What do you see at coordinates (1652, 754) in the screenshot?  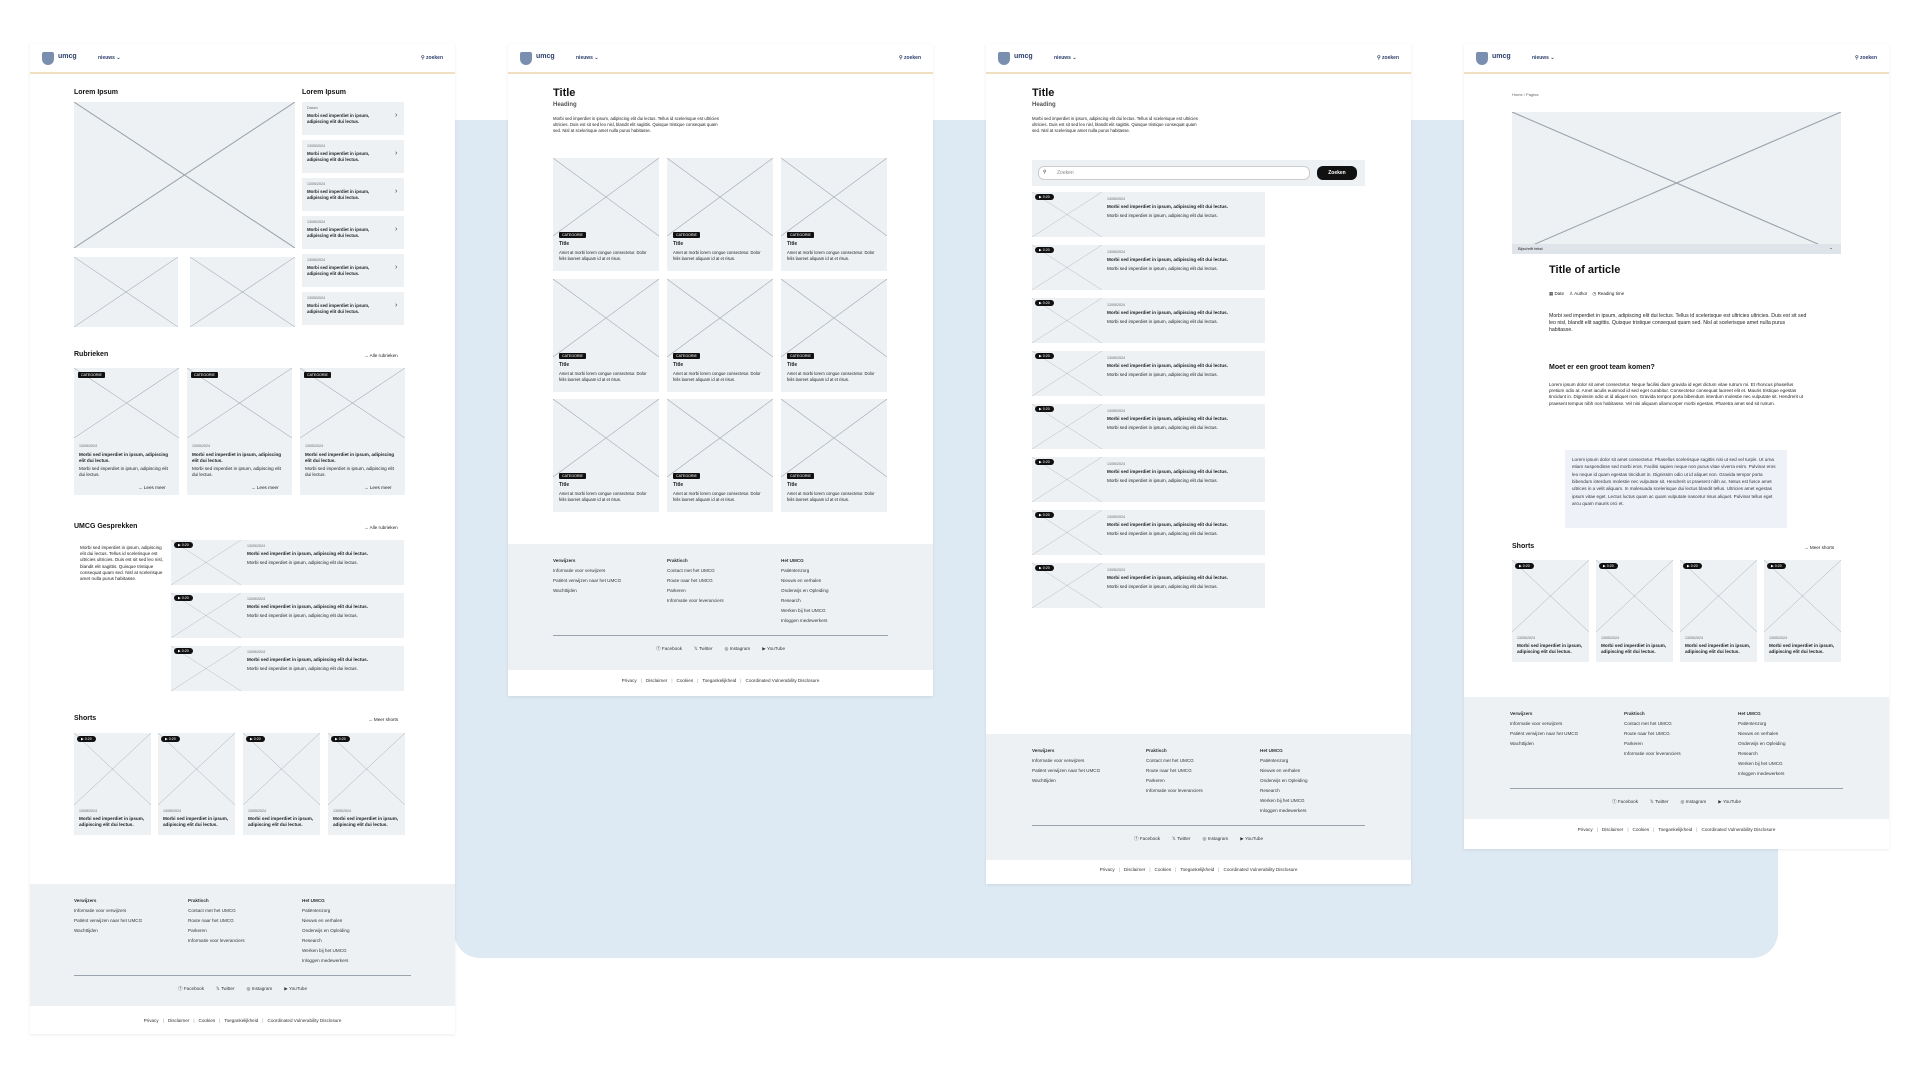 I see `footer-link: Informatie voor leveranciers` at bounding box center [1652, 754].